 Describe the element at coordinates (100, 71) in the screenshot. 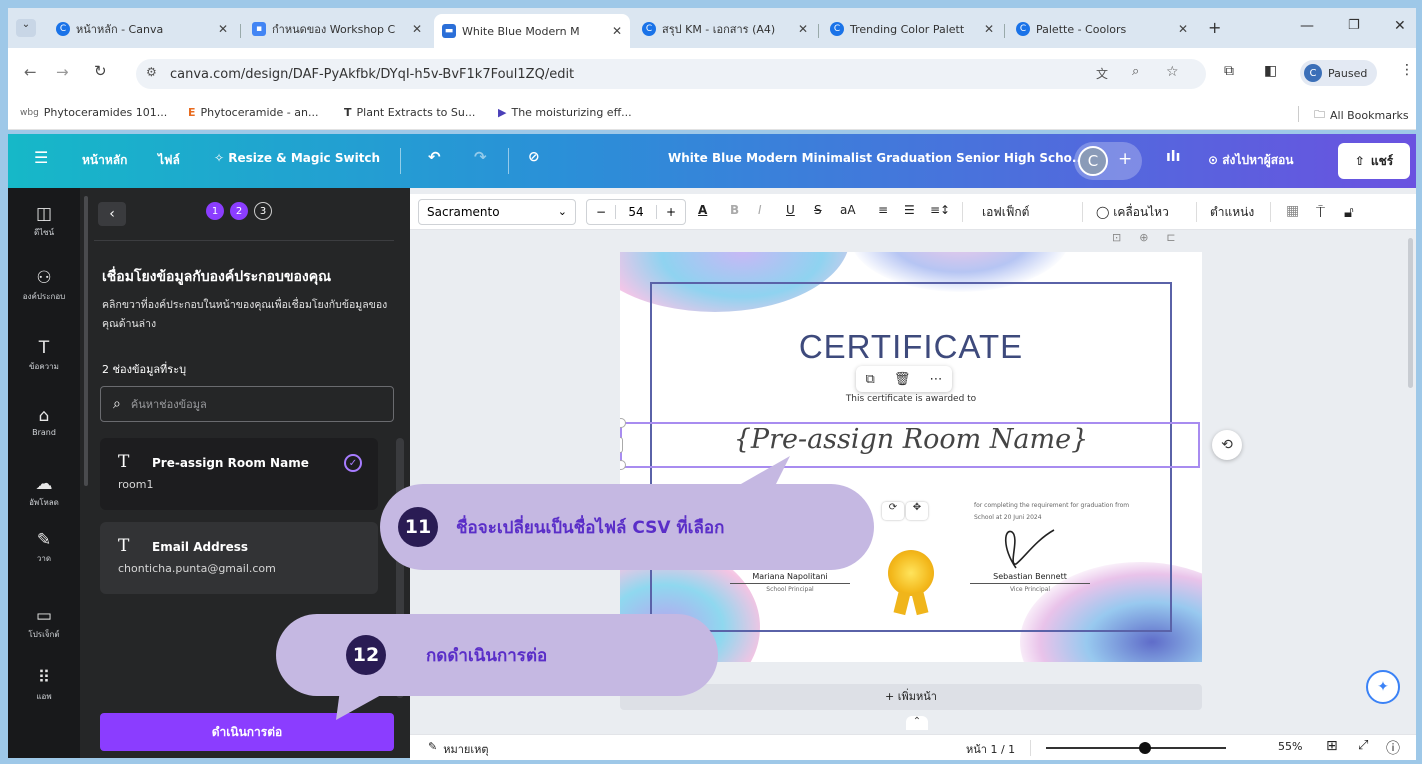

I see `reload-icon: ↻` at that location.